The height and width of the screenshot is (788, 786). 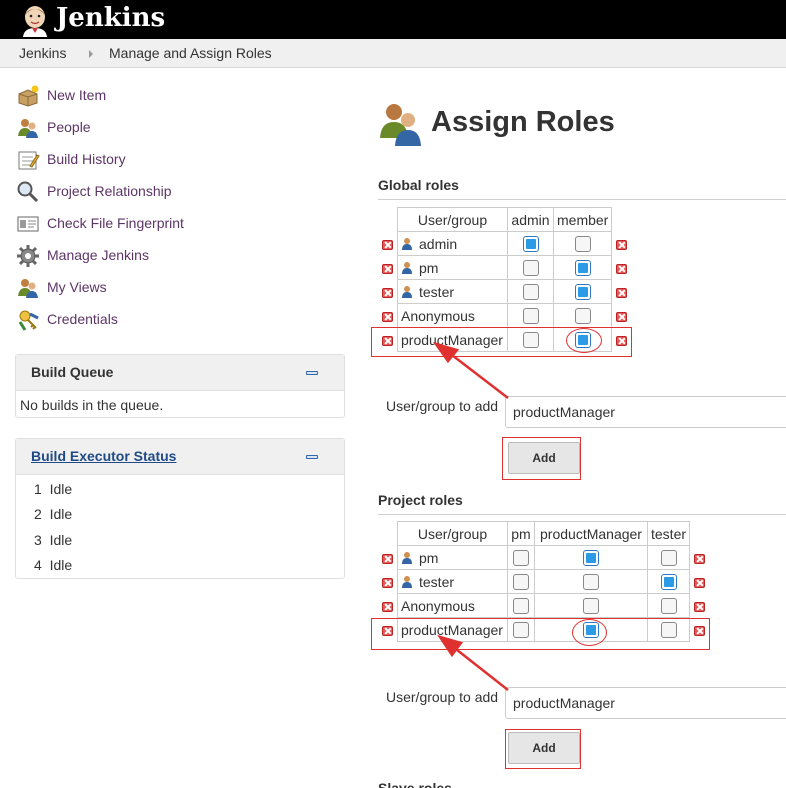 I want to click on breadcrumb-jenkins: Jenkins, so click(x=42, y=53).